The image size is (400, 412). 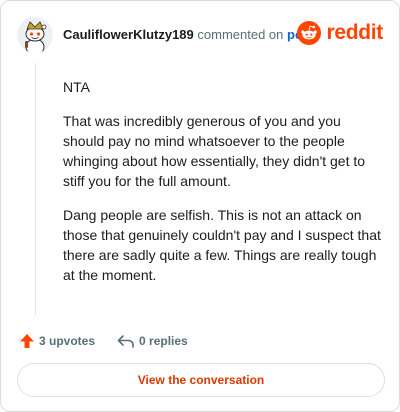 What do you see at coordinates (240, 34) in the screenshot?
I see `commented-on-text: commented on` at bounding box center [240, 34].